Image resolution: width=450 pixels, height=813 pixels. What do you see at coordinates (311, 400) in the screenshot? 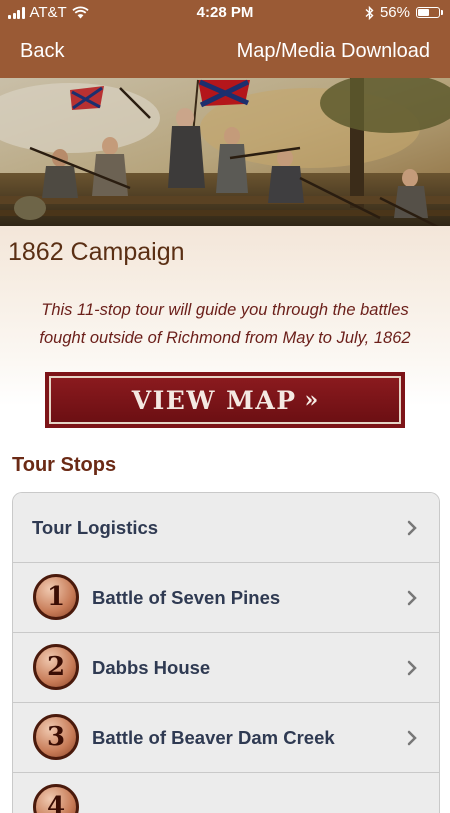
I see `double-chevron-icon: »` at bounding box center [311, 400].